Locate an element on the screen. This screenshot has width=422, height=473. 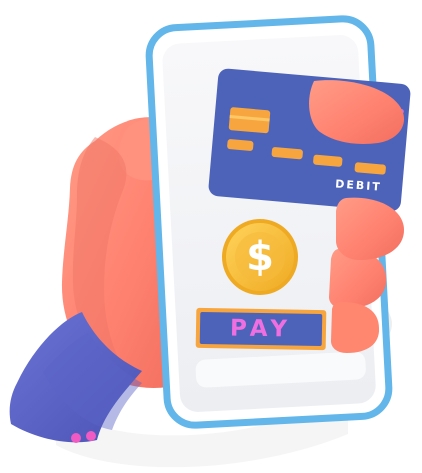
dollar-coin is located at coordinates (260, 257).